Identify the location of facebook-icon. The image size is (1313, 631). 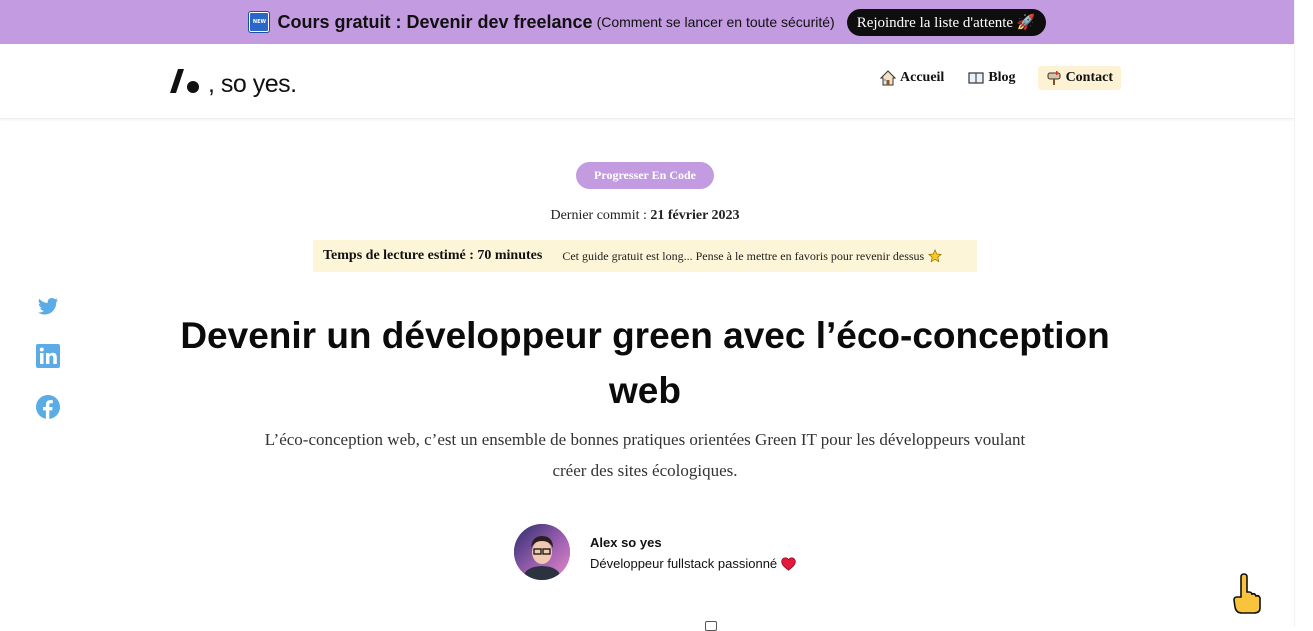
(48, 407).